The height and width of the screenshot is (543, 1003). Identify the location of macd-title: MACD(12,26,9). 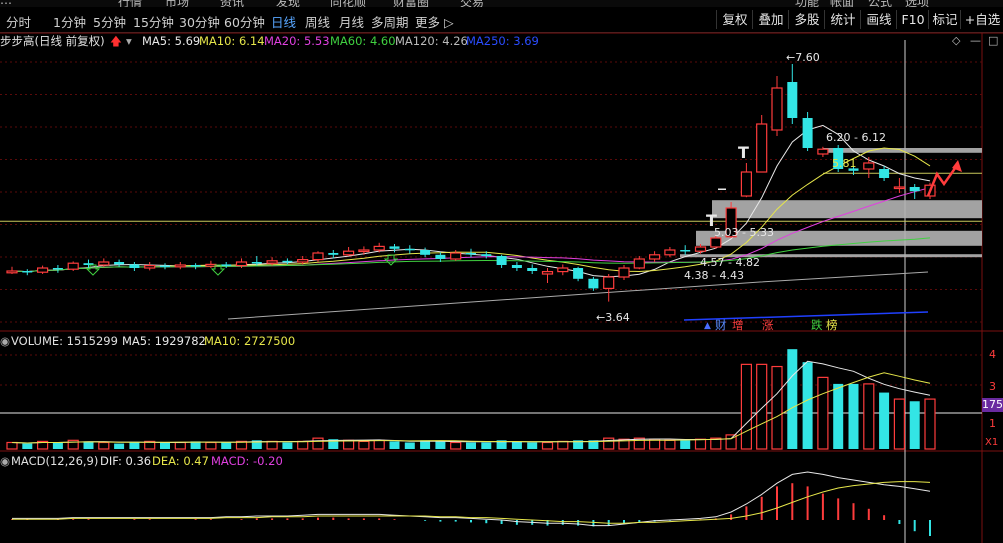
(55, 461).